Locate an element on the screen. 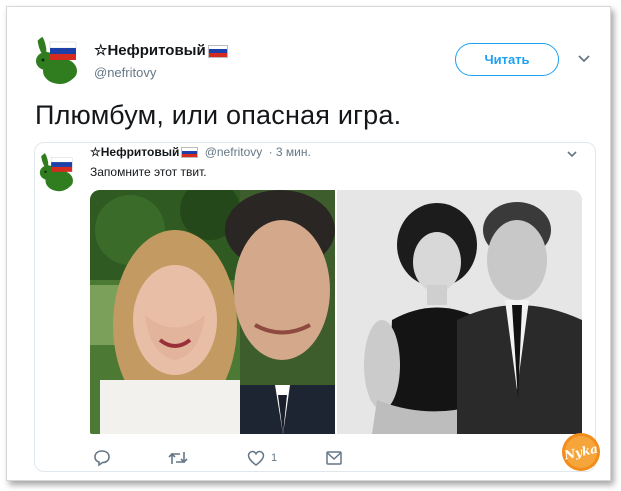  direct-message-button is located at coordinates (334, 458).